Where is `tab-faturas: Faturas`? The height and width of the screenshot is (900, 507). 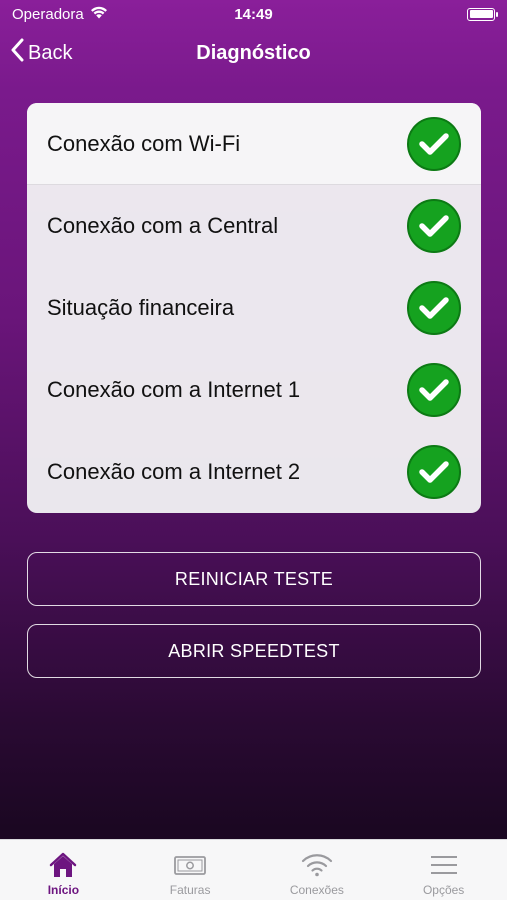
tab-faturas: Faturas is located at coordinates (190, 868).